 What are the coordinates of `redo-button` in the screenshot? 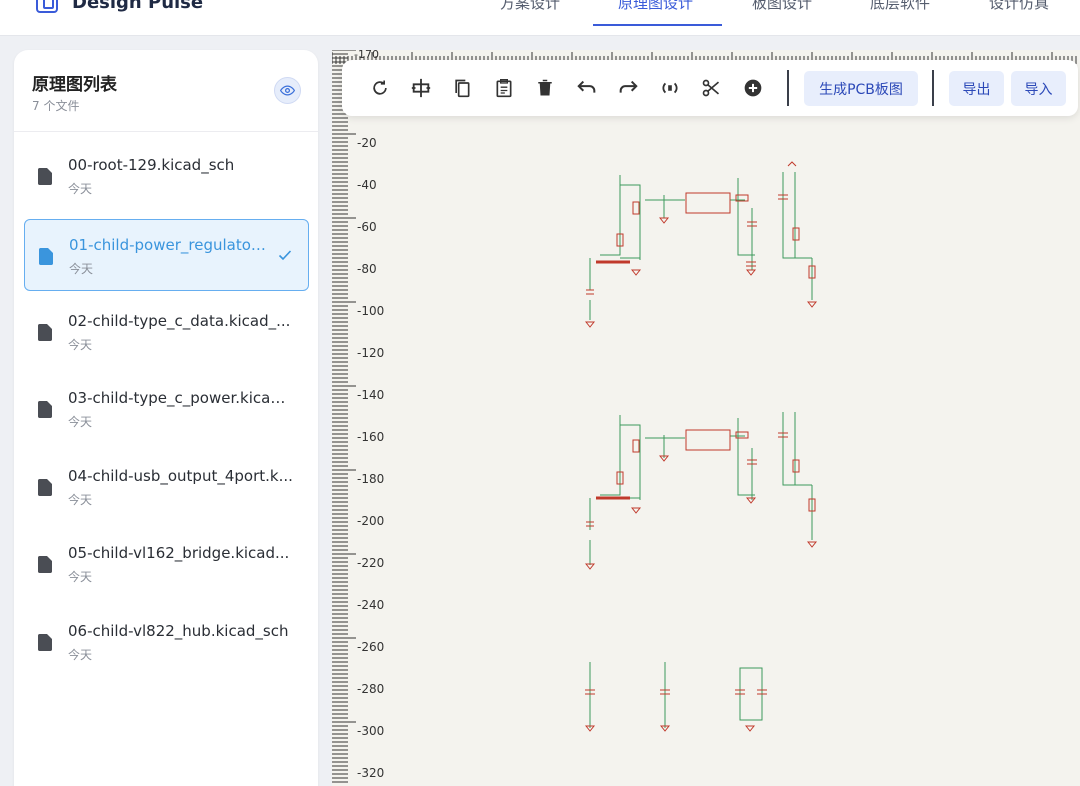 It's located at (628, 88).